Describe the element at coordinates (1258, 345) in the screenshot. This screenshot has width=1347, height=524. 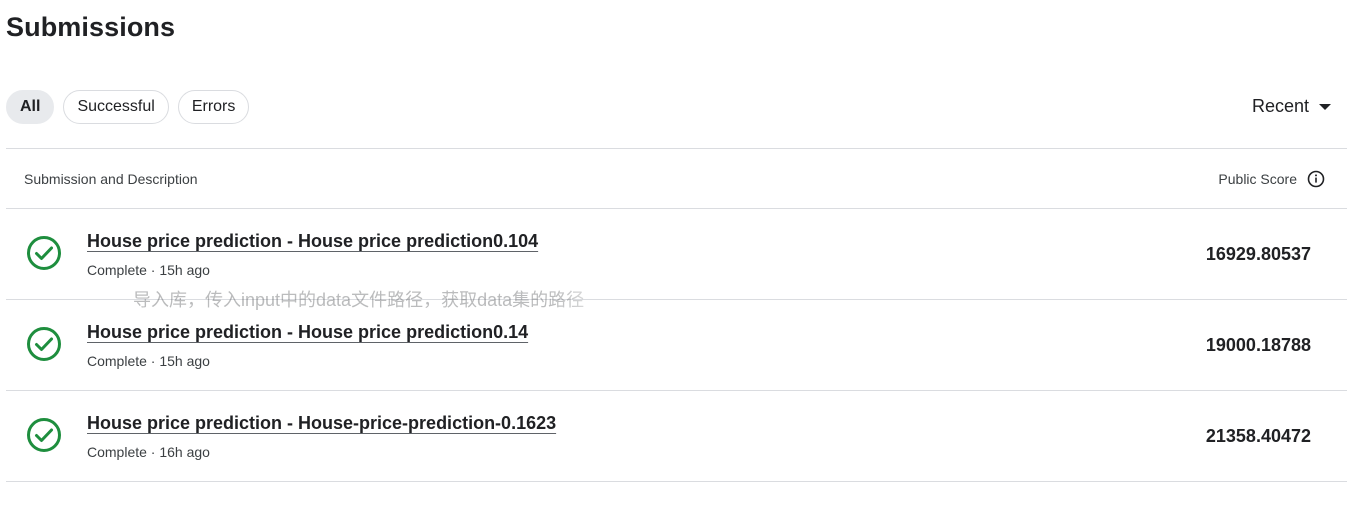
I see `public-score-value: 19000.18788` at that location.